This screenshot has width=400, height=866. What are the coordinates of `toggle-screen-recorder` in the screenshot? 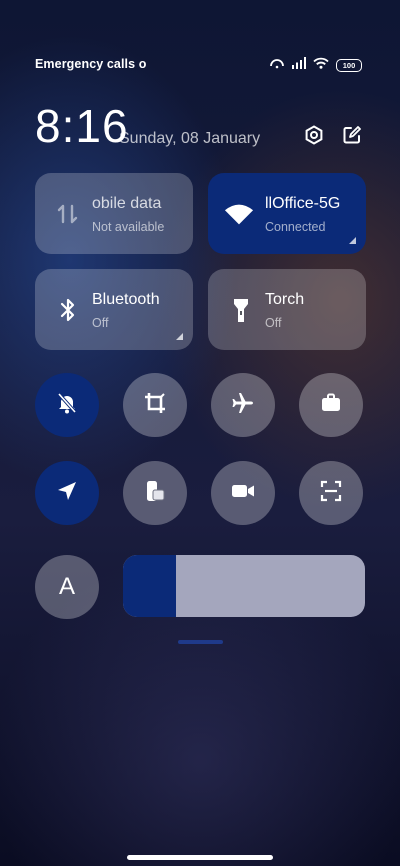 It's located at (243, 493).